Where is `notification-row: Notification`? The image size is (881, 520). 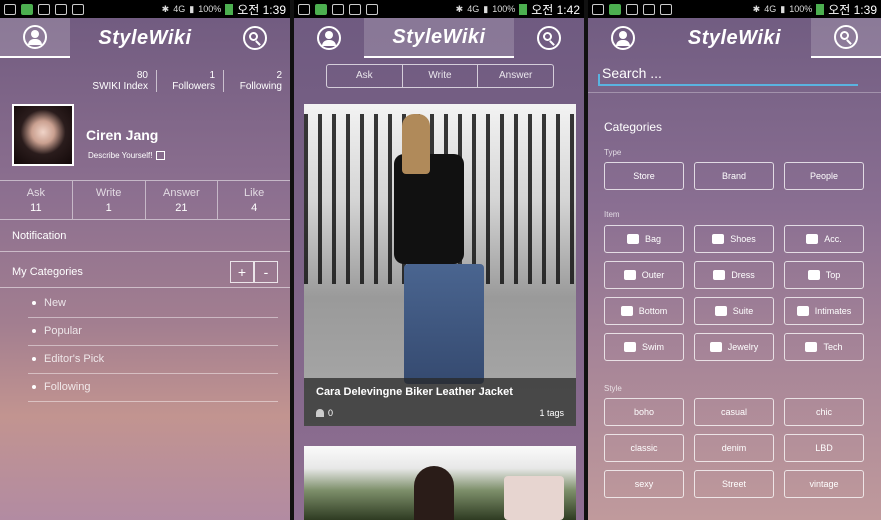
notification-row: Notification is located at coordinates (145, 237).